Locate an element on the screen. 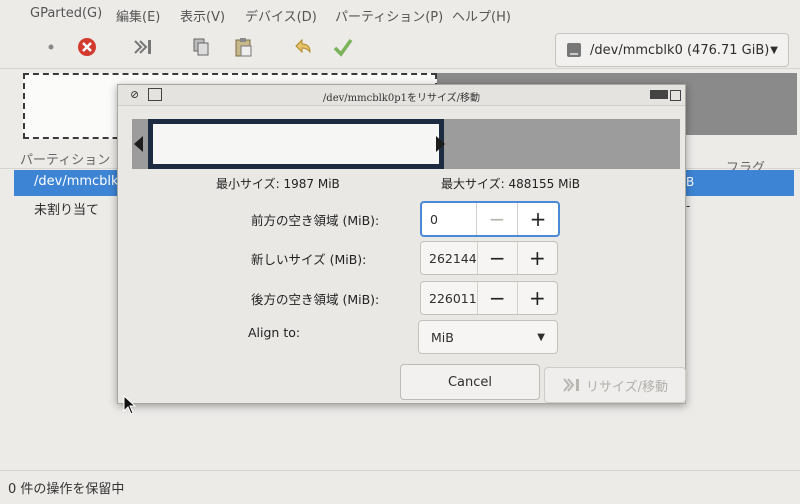 This screenshot has height=504, width=800. paste-button is located at coordinates (243, 47).